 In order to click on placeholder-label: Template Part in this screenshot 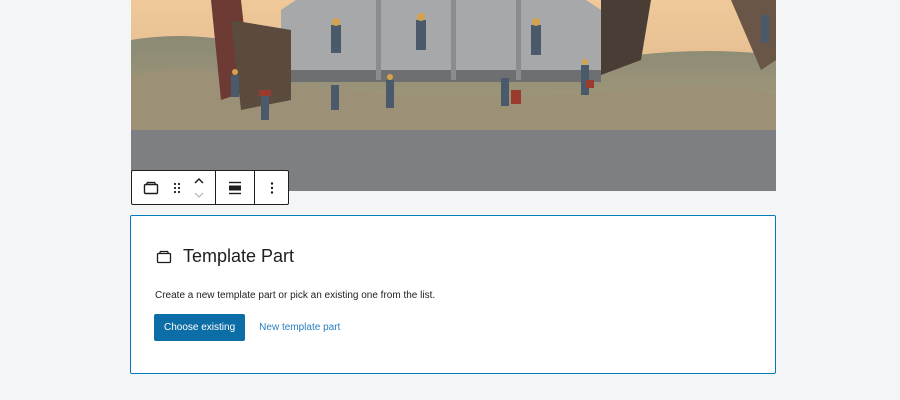, I will do `click(224, 256)`.